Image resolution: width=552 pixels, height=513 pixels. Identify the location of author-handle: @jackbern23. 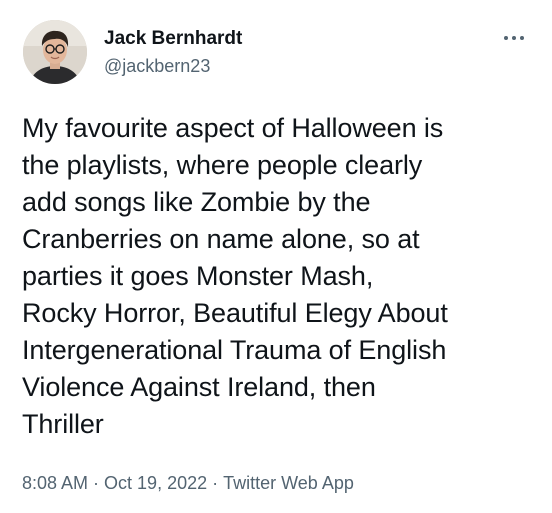
(157, 66).